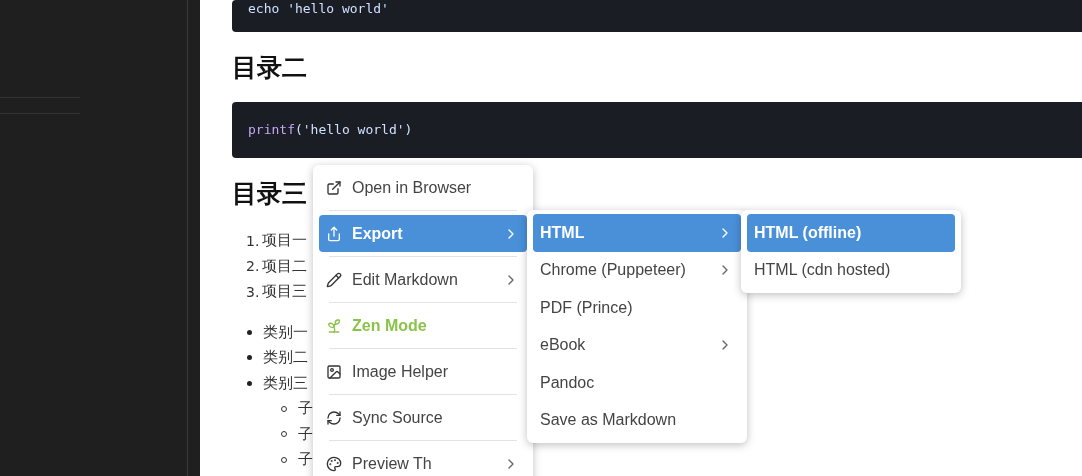 This screenshot has height=476, width=1082. Describe the element at coordinates (253, 240) in the screenshot. I see `list-number: 1.` at that location.